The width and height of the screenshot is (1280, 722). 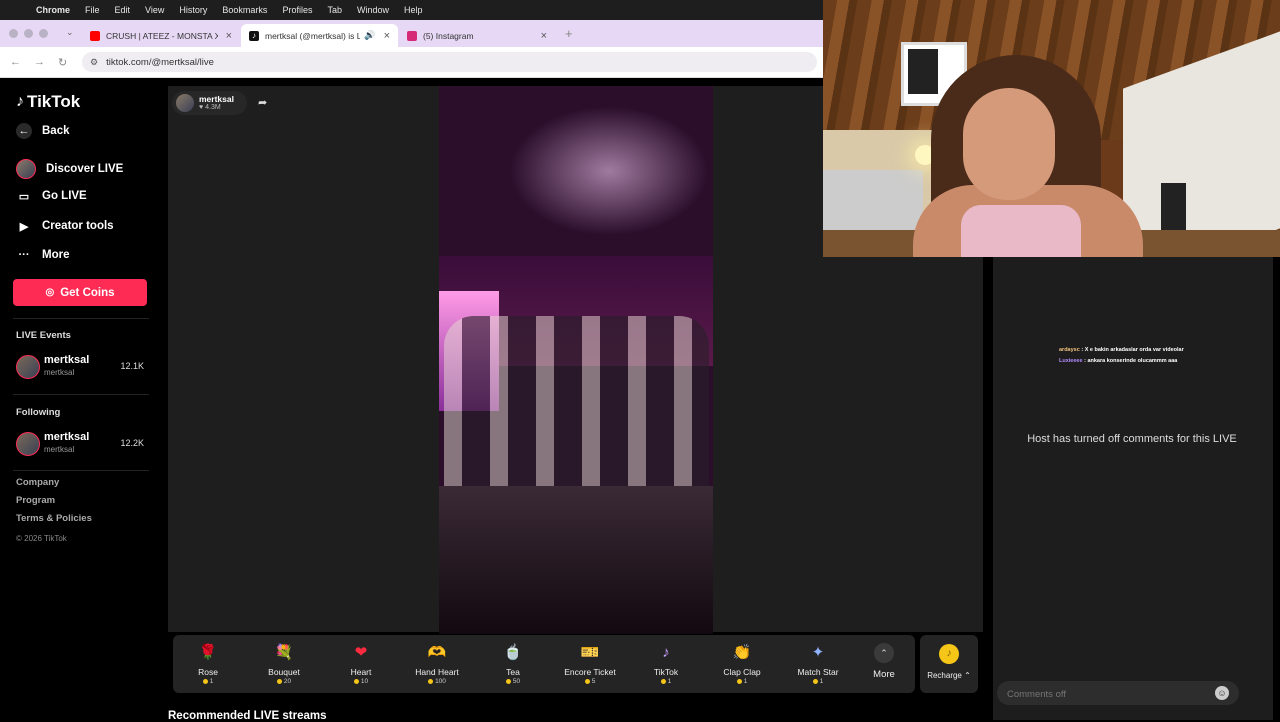 I want to click on webcam-overlay, so click(x=1051, y=128).